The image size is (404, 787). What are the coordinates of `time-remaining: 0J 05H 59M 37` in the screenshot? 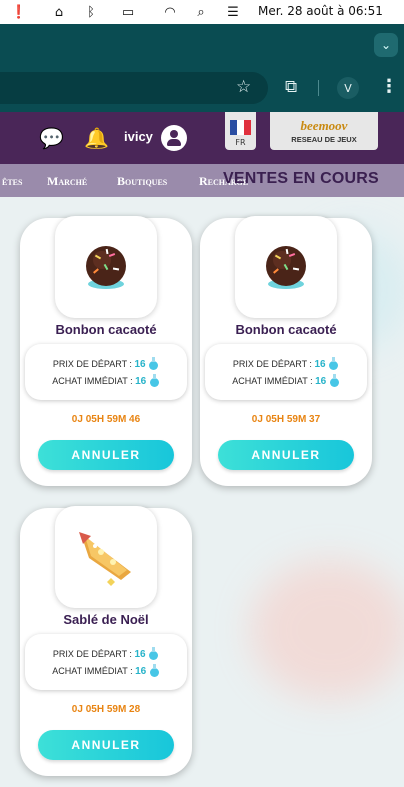 It's located at (286, 419).